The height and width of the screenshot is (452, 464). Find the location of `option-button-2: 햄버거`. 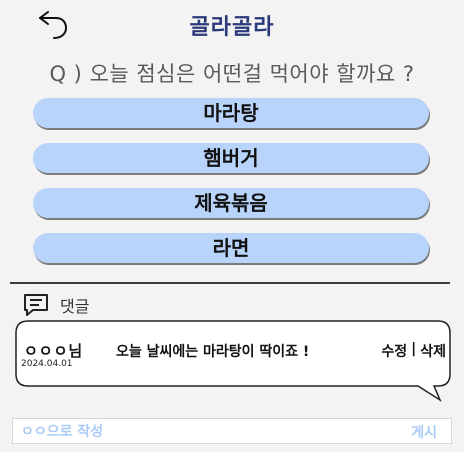

option-button-2: 햄버거 is located at coordinates (231, 158).